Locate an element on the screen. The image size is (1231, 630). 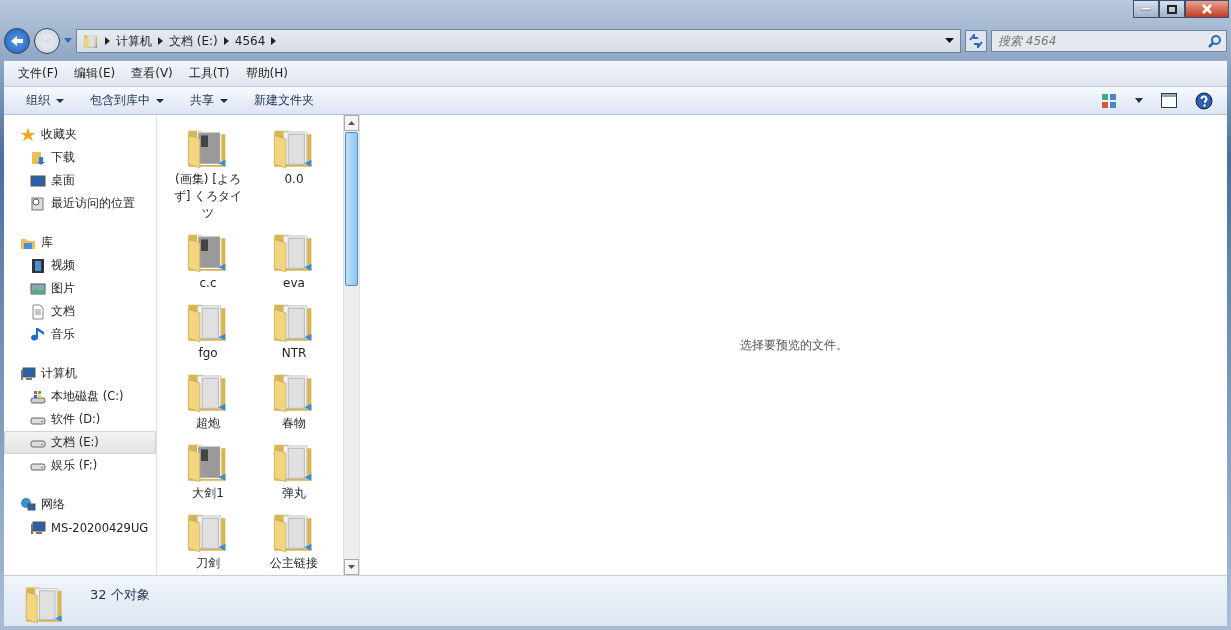
maximize-button is located at coordinates (1172, 9).